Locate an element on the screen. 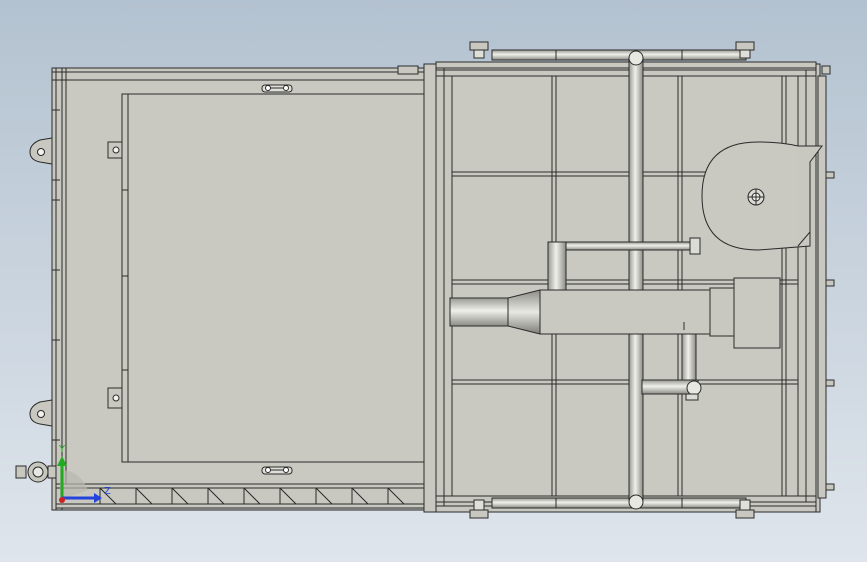 This screenshot has height=562, width=867. bottom-manifold-pipe is located at coordinates (619, 503).